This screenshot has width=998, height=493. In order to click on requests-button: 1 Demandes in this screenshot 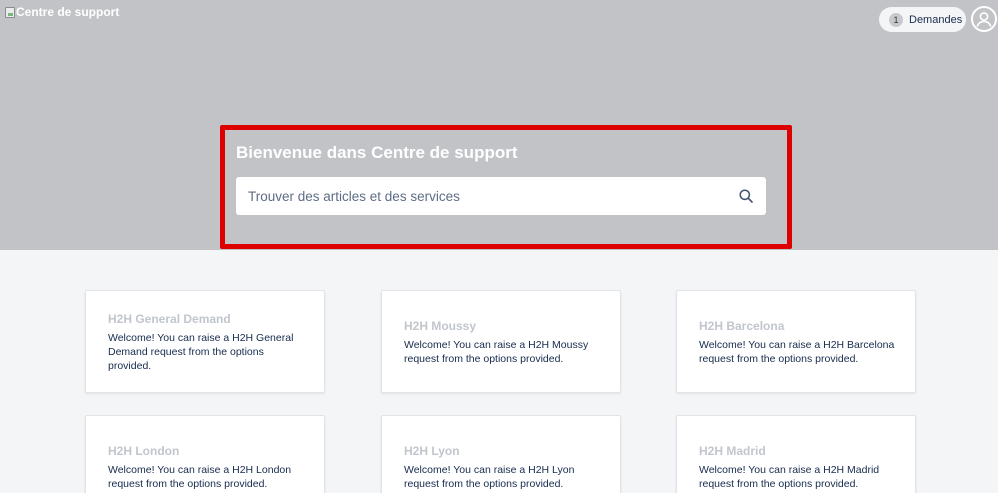, I will do `click(922, 19)`.